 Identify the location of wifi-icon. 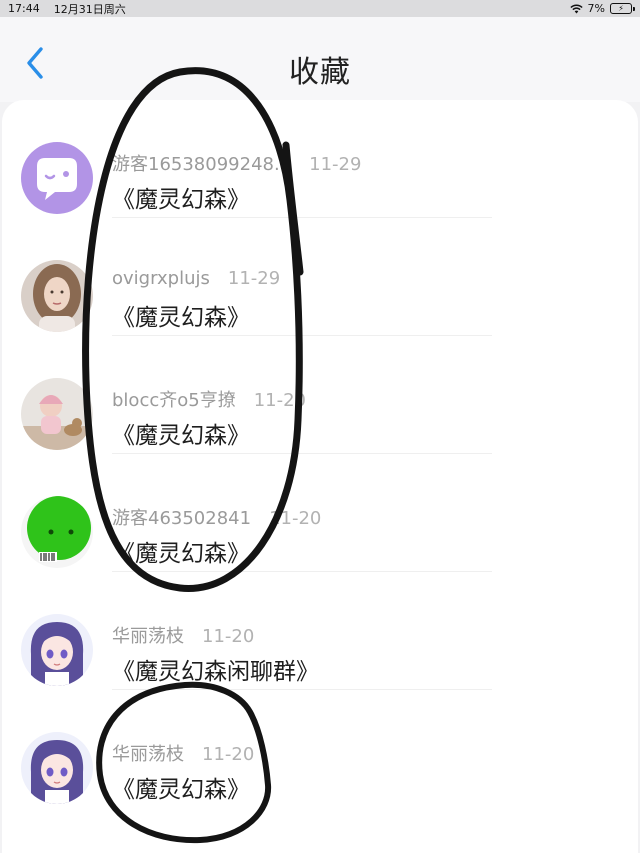
(576, 8).